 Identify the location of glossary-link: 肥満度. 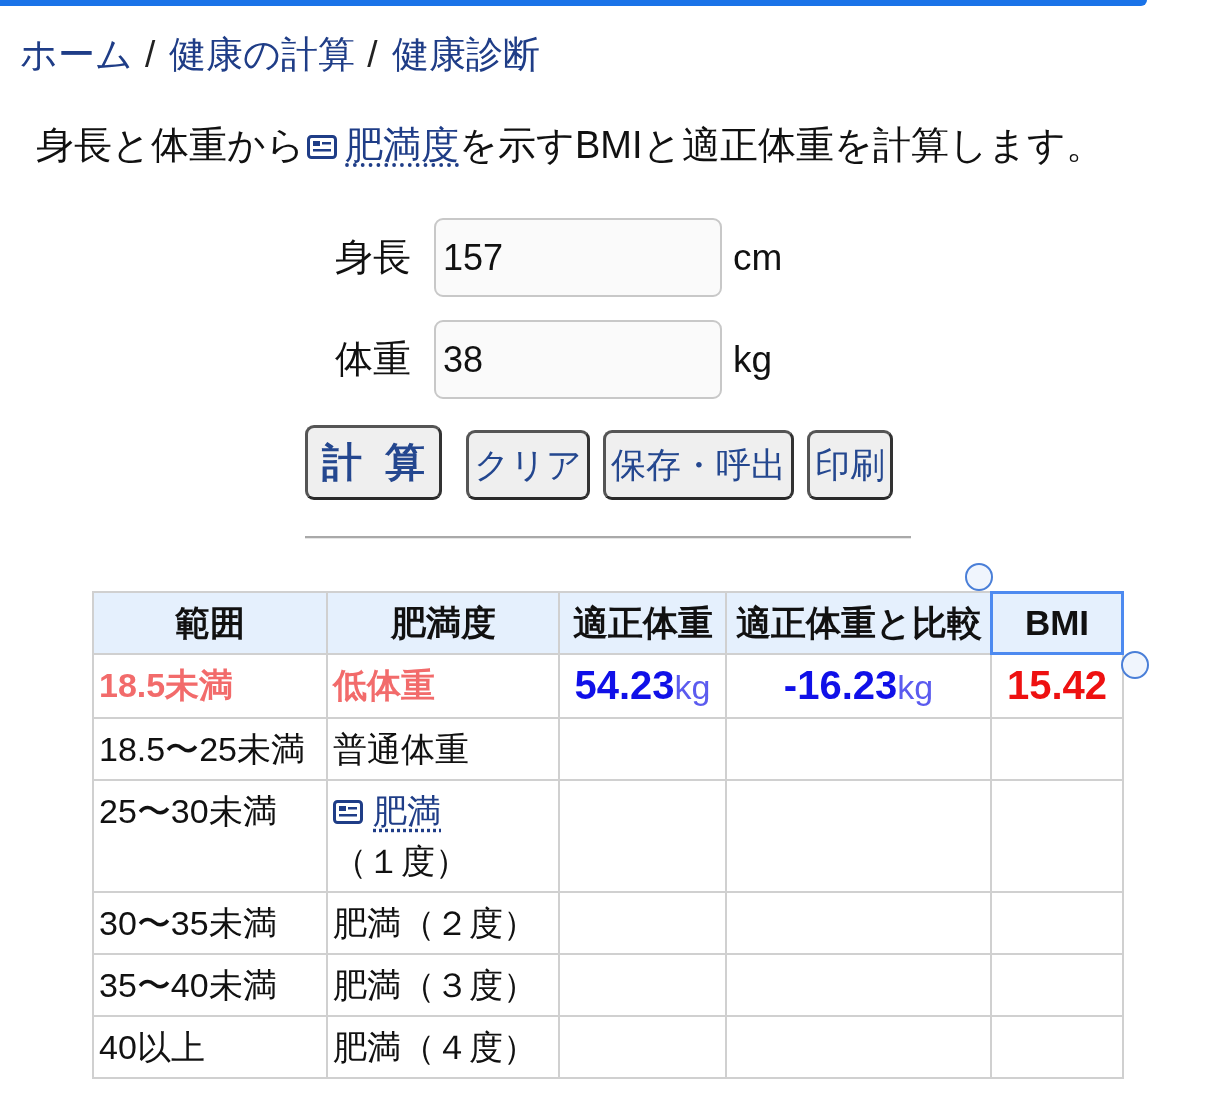
(402, 145).